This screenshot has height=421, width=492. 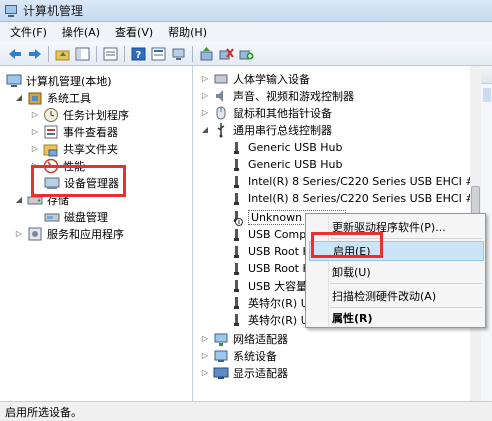 I want to click on menu-item-scan: 扫描检测硬件改动(A), so click(x=384, y=296).